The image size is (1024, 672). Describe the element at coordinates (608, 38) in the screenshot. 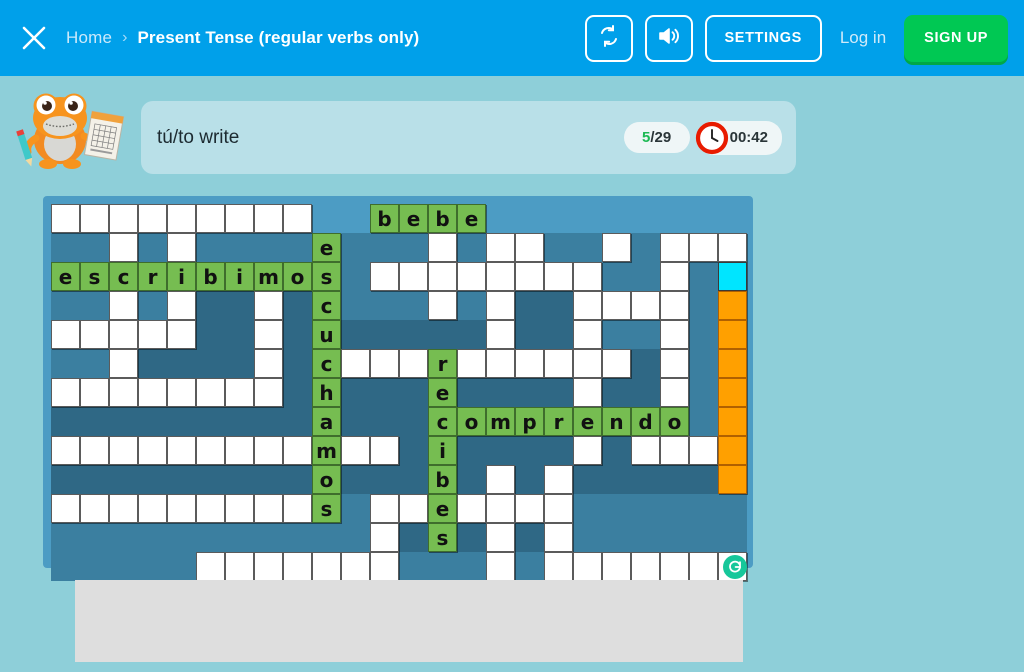

I see `refresh-button` at that location.